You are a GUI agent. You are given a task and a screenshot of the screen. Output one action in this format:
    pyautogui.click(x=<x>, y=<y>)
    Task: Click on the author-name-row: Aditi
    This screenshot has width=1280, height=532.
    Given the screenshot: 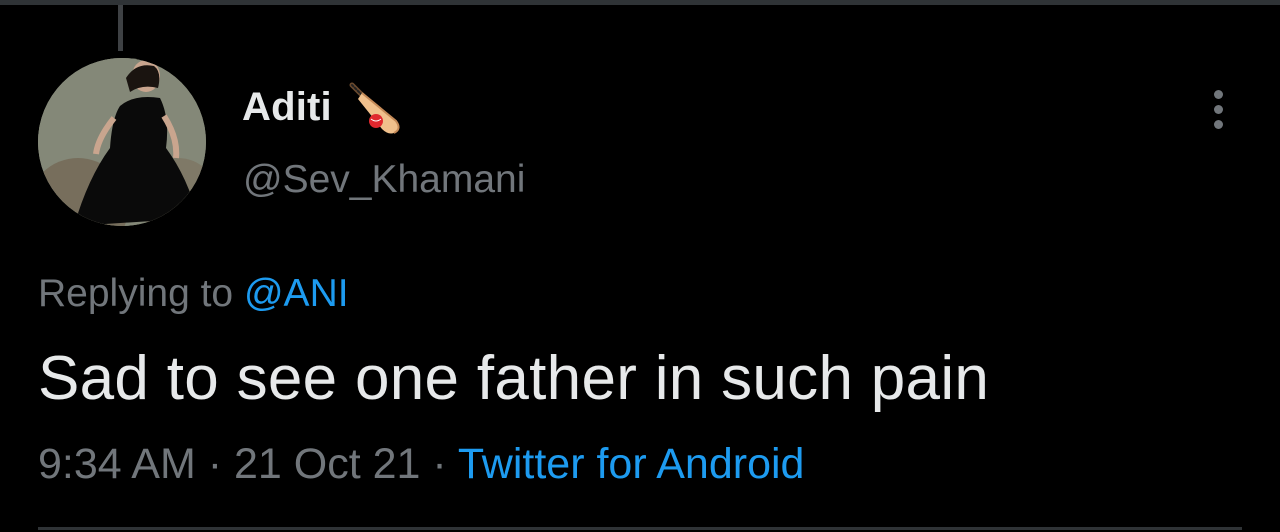 What is the action you would take?
    pyautogui.click(x=324, y=108)
    